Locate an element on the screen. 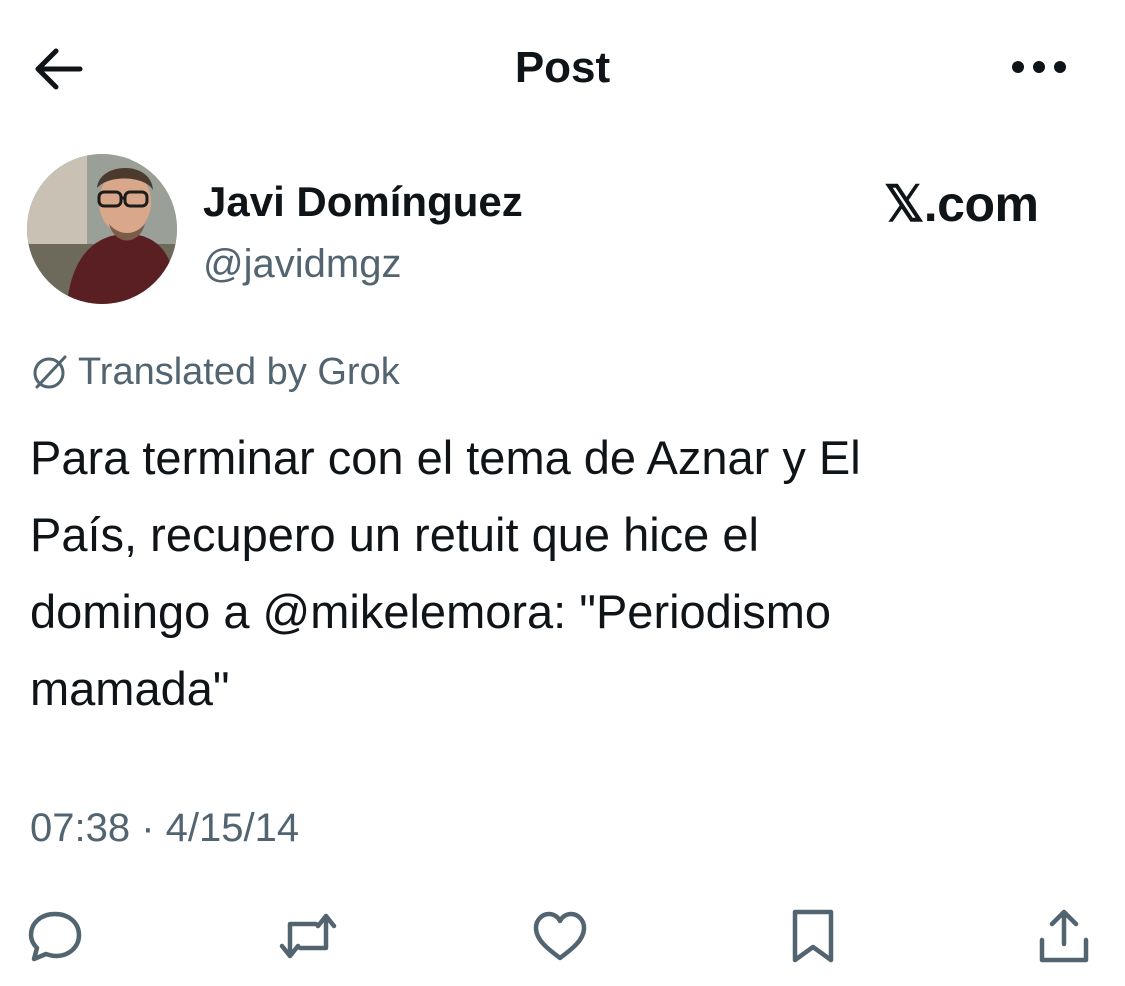 This screenshot has width=1125, height=986. translation-note: Translated by Grok is located at coordinates (215, 372).